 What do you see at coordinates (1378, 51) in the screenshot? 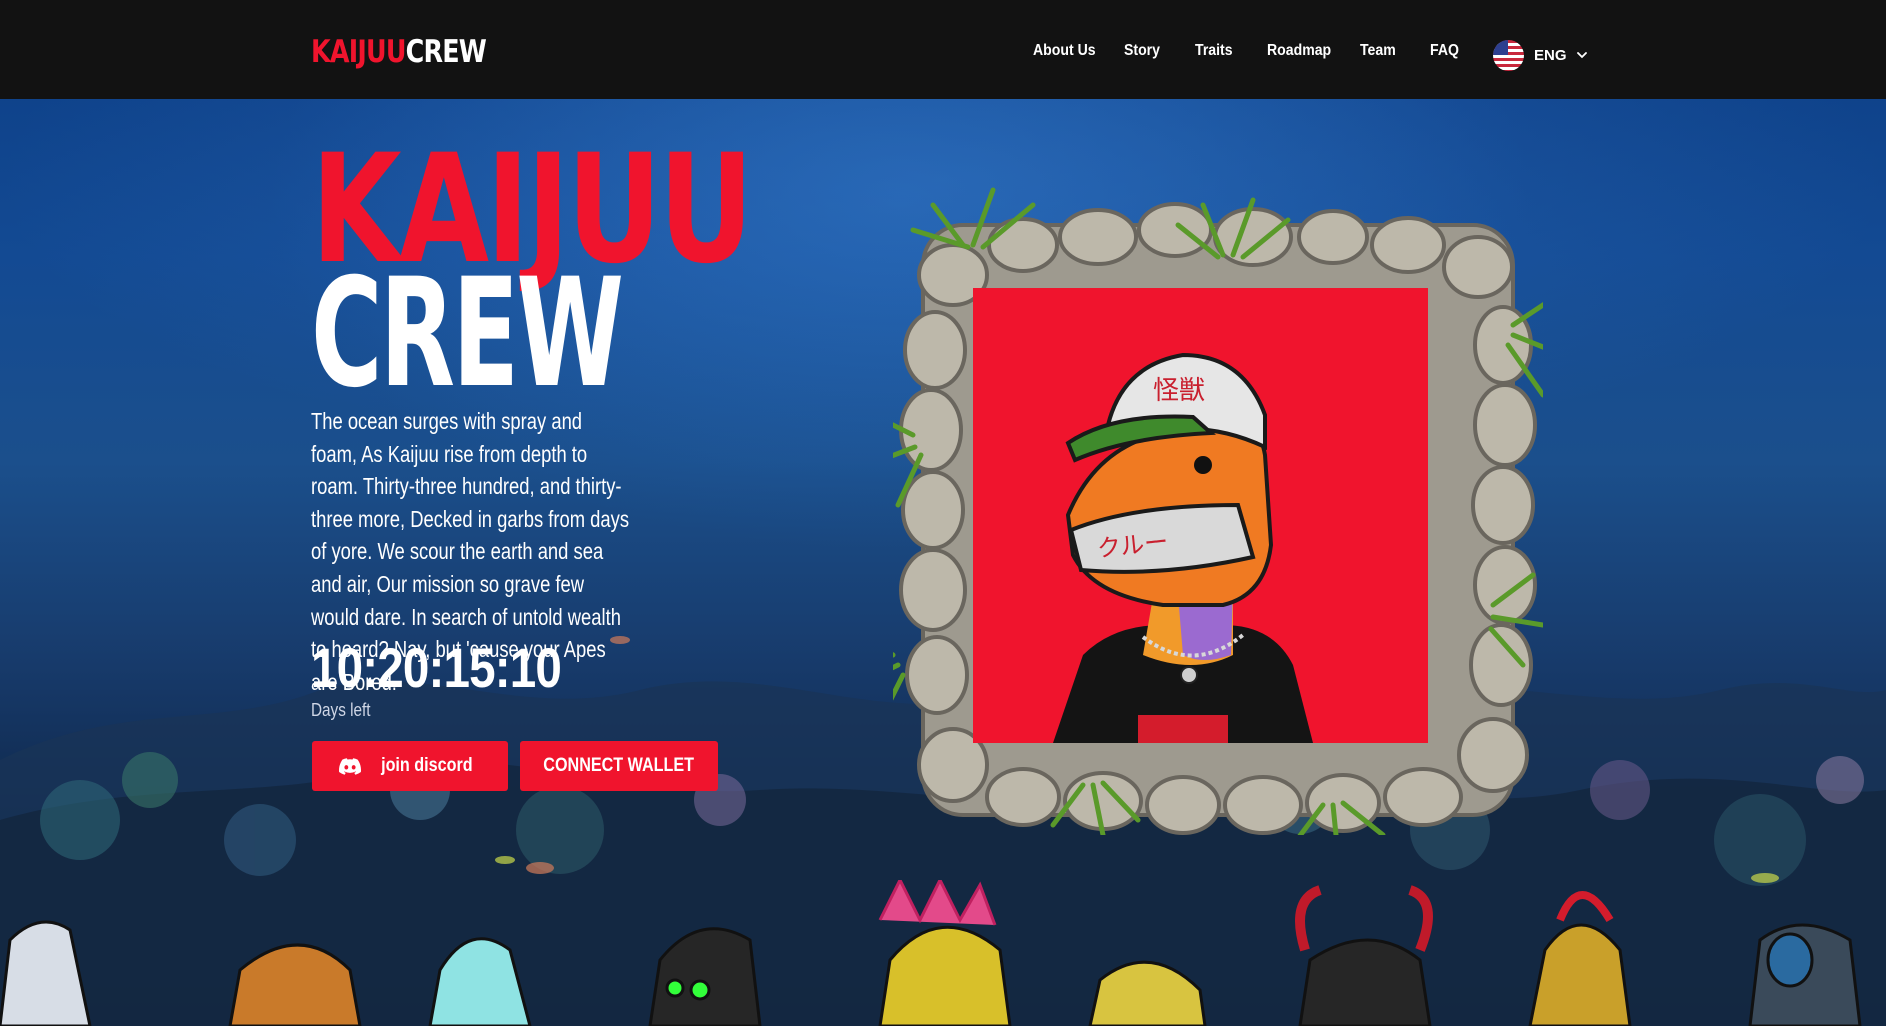
I see `nav-link-team: Team` at bounding box center [1378, 51].